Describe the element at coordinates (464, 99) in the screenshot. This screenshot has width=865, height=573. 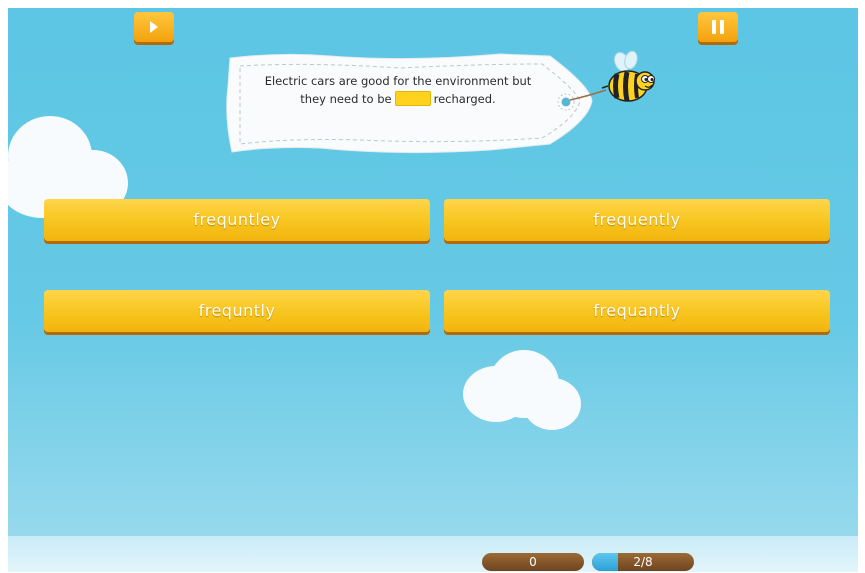
I see `question-line-2-end: recharged.` at that location.